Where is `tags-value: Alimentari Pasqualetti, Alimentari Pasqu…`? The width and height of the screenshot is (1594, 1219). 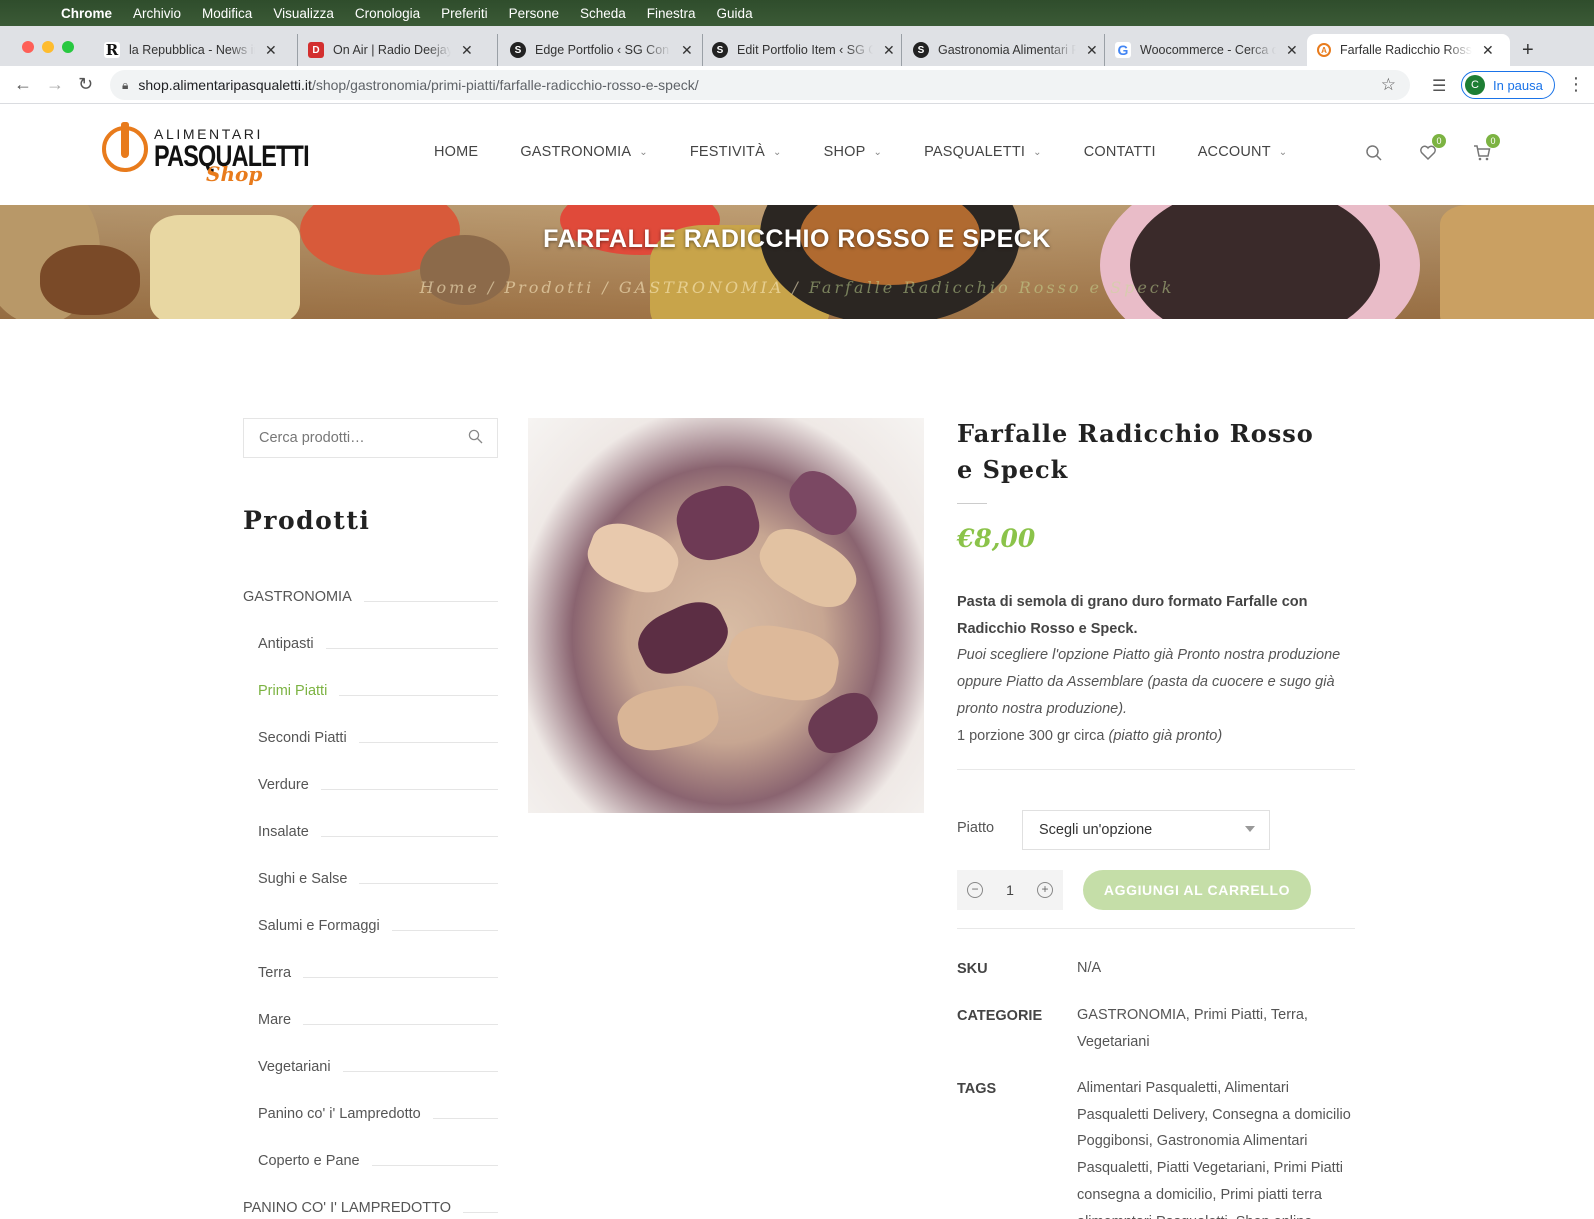
tags-value: Alimentari Pasqualetti, Alimentari Pasqu… is located at coordinates (1219, 1147).